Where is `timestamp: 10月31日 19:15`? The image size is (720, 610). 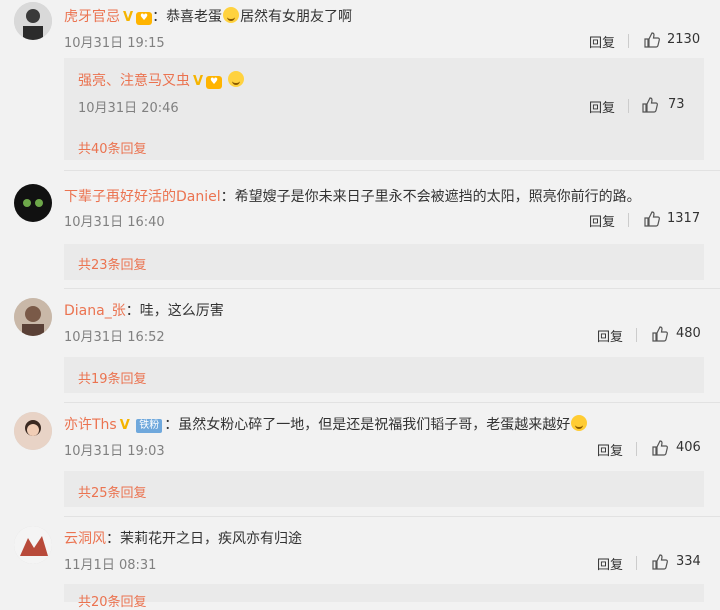 timestamp: 10月31日 19:15 is located at coordinates (114, 43).